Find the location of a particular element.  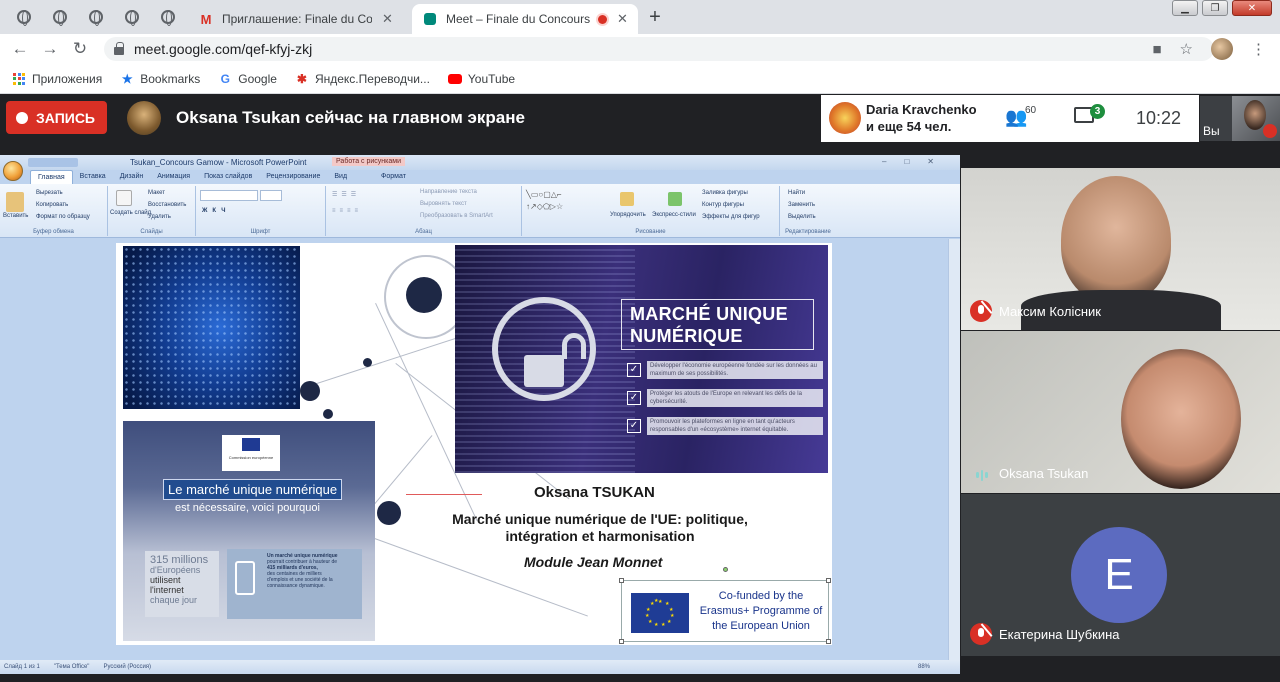

camera-icon: ■ is located at coordinates (1156, 49).